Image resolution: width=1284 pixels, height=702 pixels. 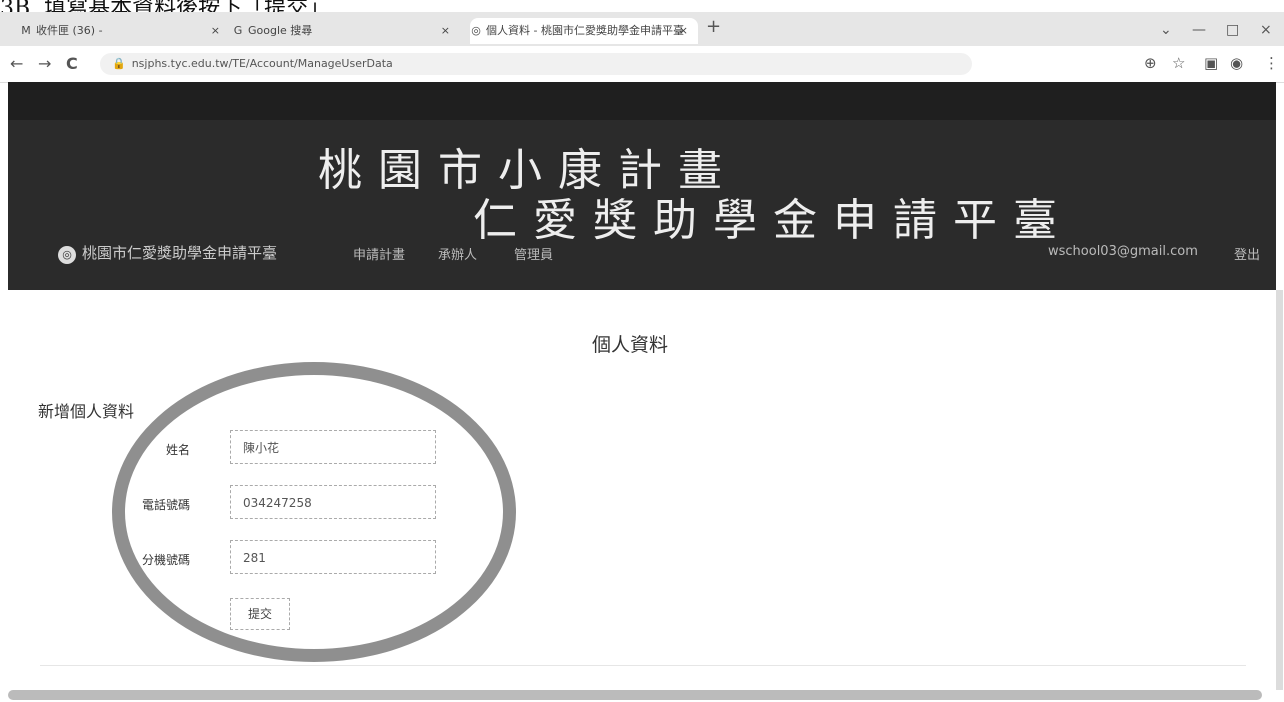 What do you see at coordinates (533, 253) in the screenshot?
I see `nav-link-admin: 管理員` at bounding box center [533, 253].